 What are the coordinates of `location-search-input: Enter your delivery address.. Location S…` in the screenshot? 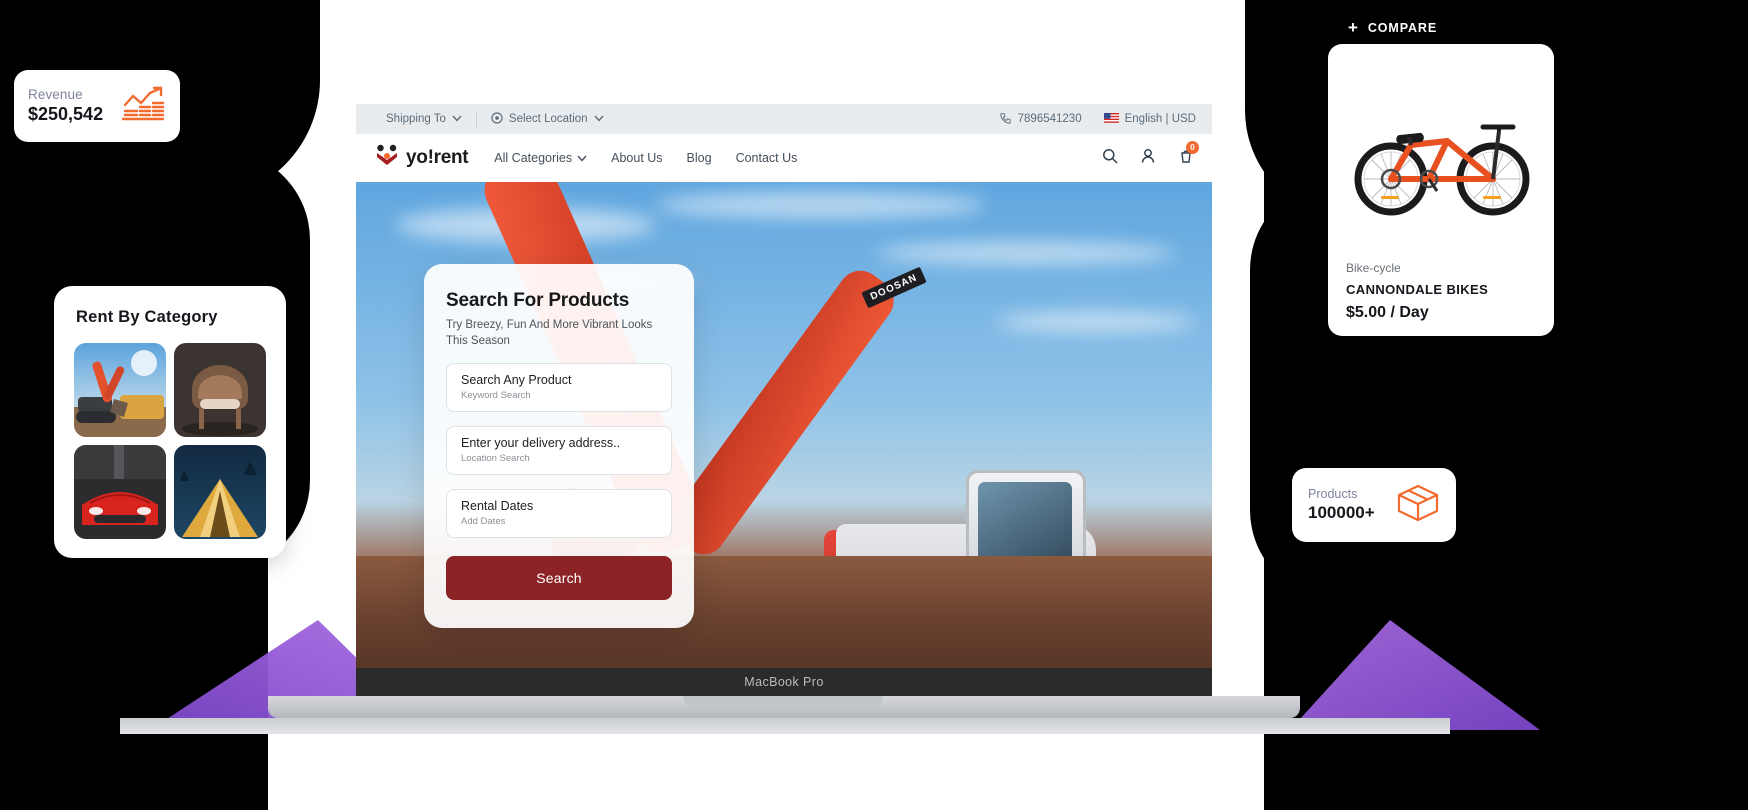 It's located at (559, 451).